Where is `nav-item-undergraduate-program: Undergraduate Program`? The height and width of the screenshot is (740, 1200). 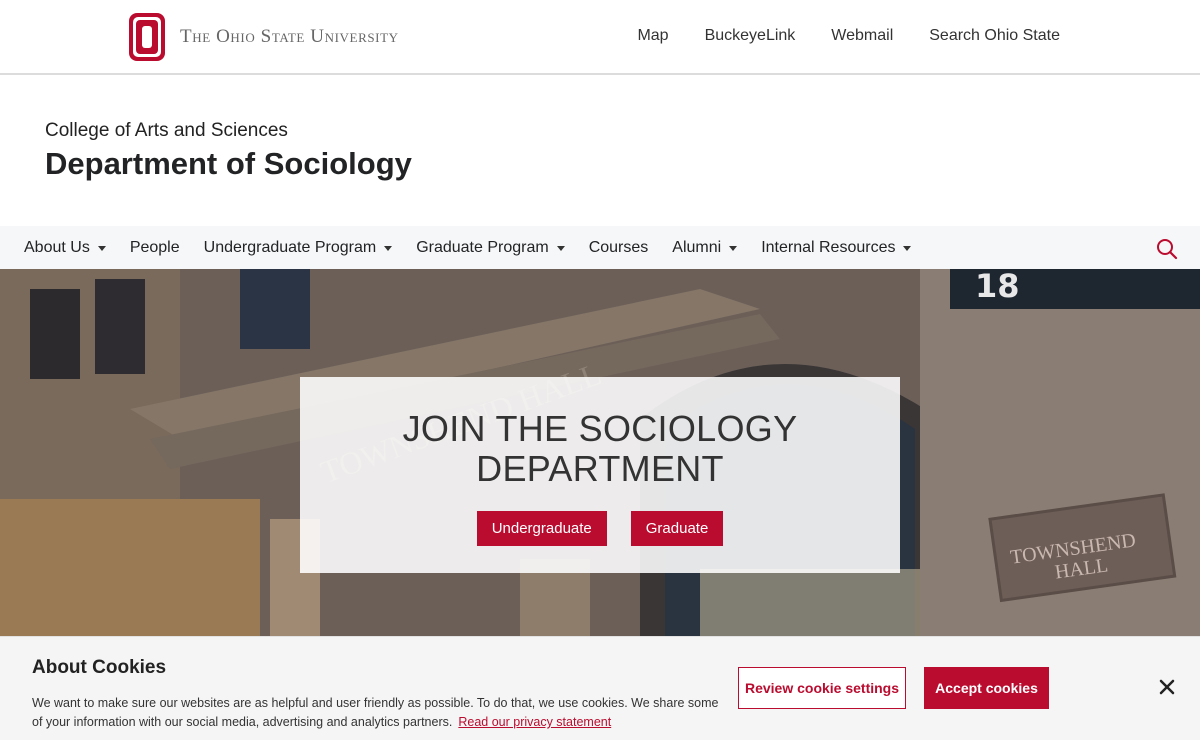
nav-item-undergraduate-program: Undergraduate Program is located at coordinates (298, 248).